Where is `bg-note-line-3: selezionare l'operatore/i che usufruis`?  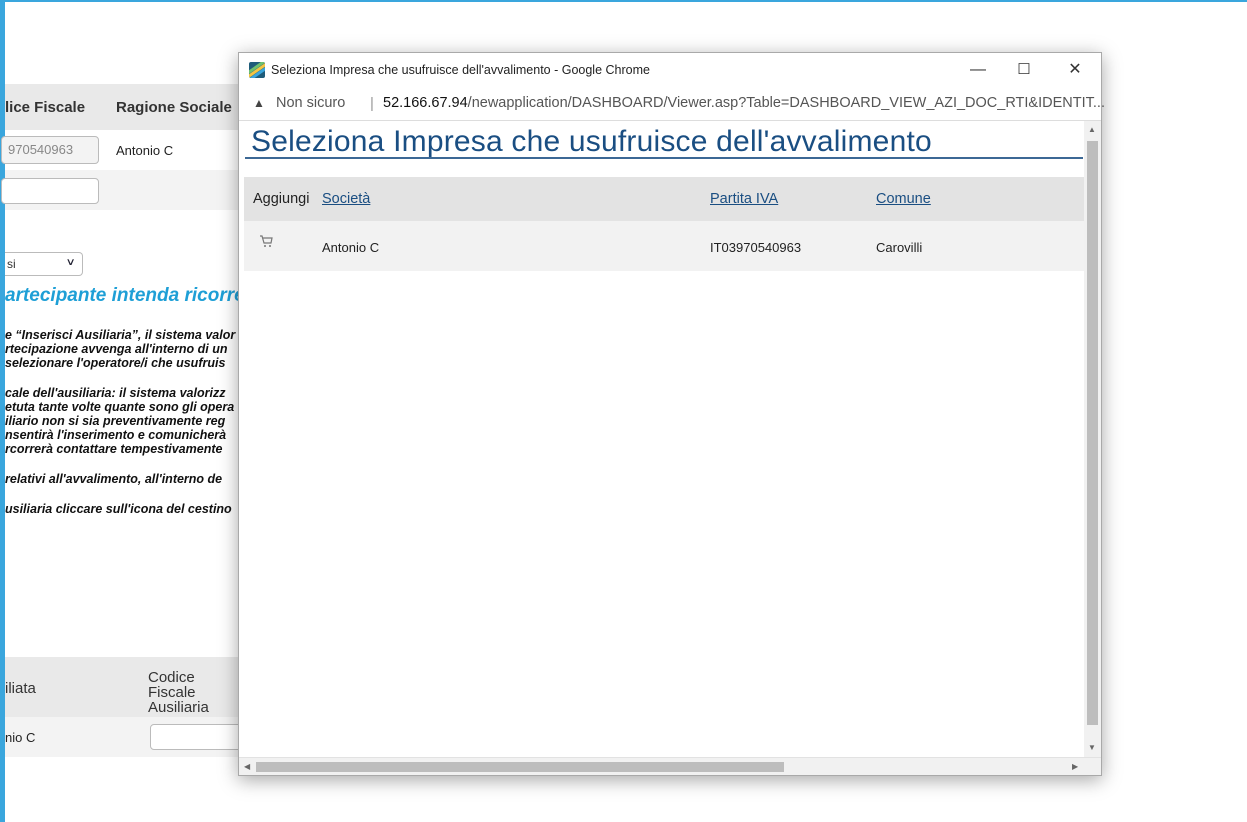
bg-note-line-3: selezionare l'operatore/i che usufruis is located at coordinates (115, 363).